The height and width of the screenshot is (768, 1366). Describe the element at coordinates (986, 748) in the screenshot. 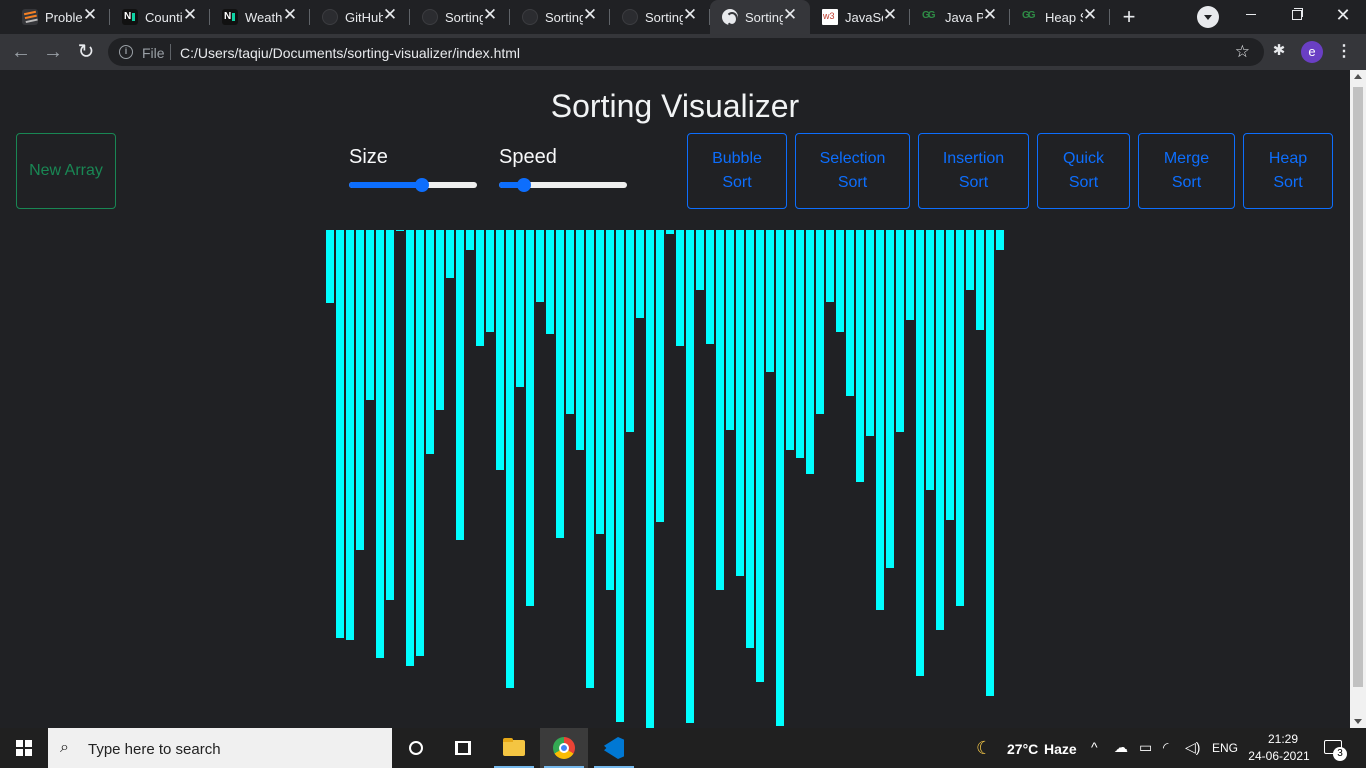

I see `weather-moon-icon: ☾` at that location.